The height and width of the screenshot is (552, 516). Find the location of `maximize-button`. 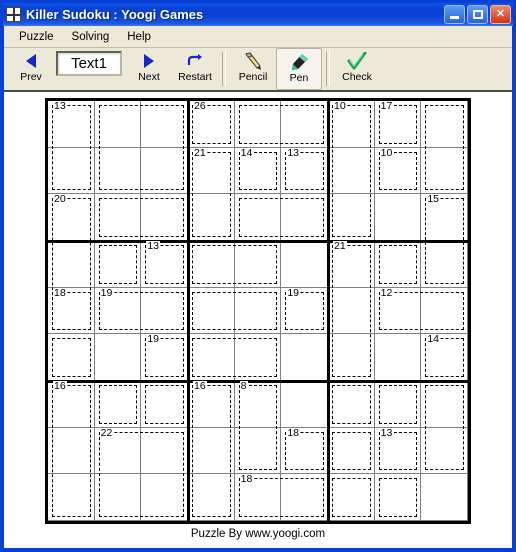

maximize-button is located at coordinates (477, 14).